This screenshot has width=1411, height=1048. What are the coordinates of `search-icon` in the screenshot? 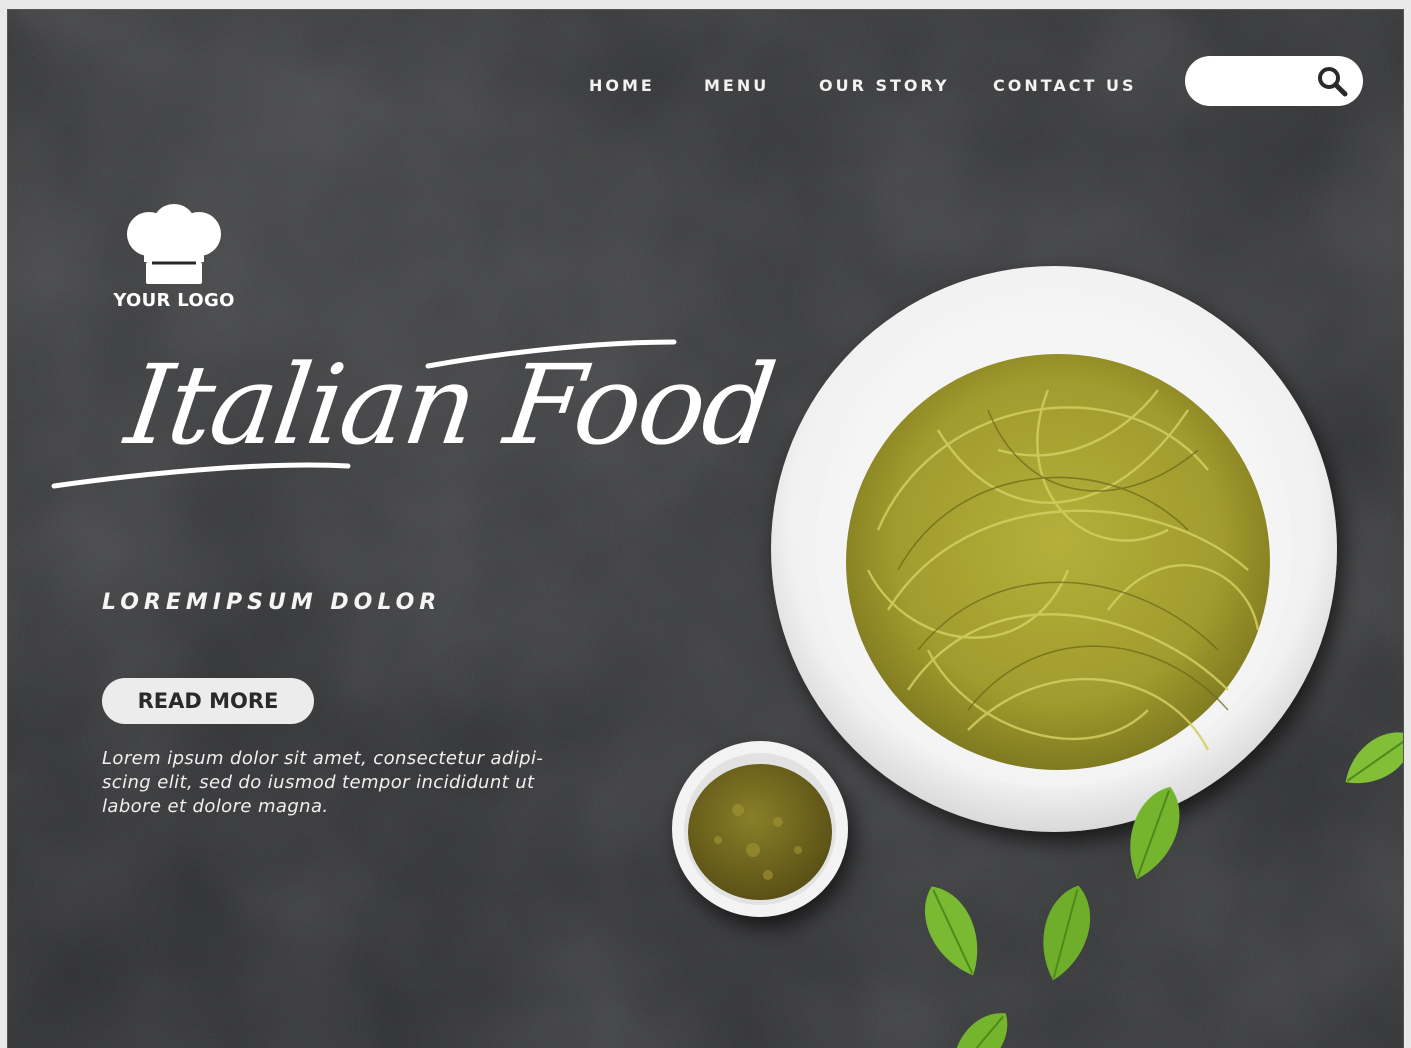 It's located at (1333, 82).